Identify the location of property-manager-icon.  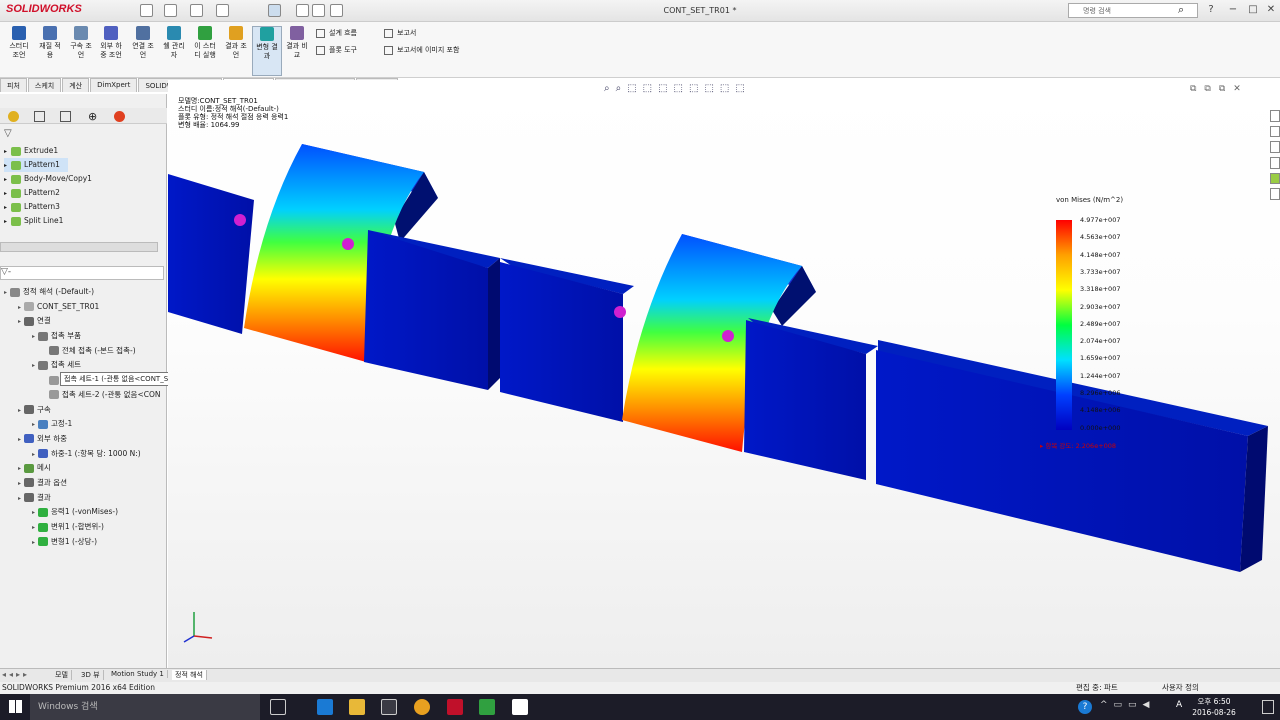
(39, 116).